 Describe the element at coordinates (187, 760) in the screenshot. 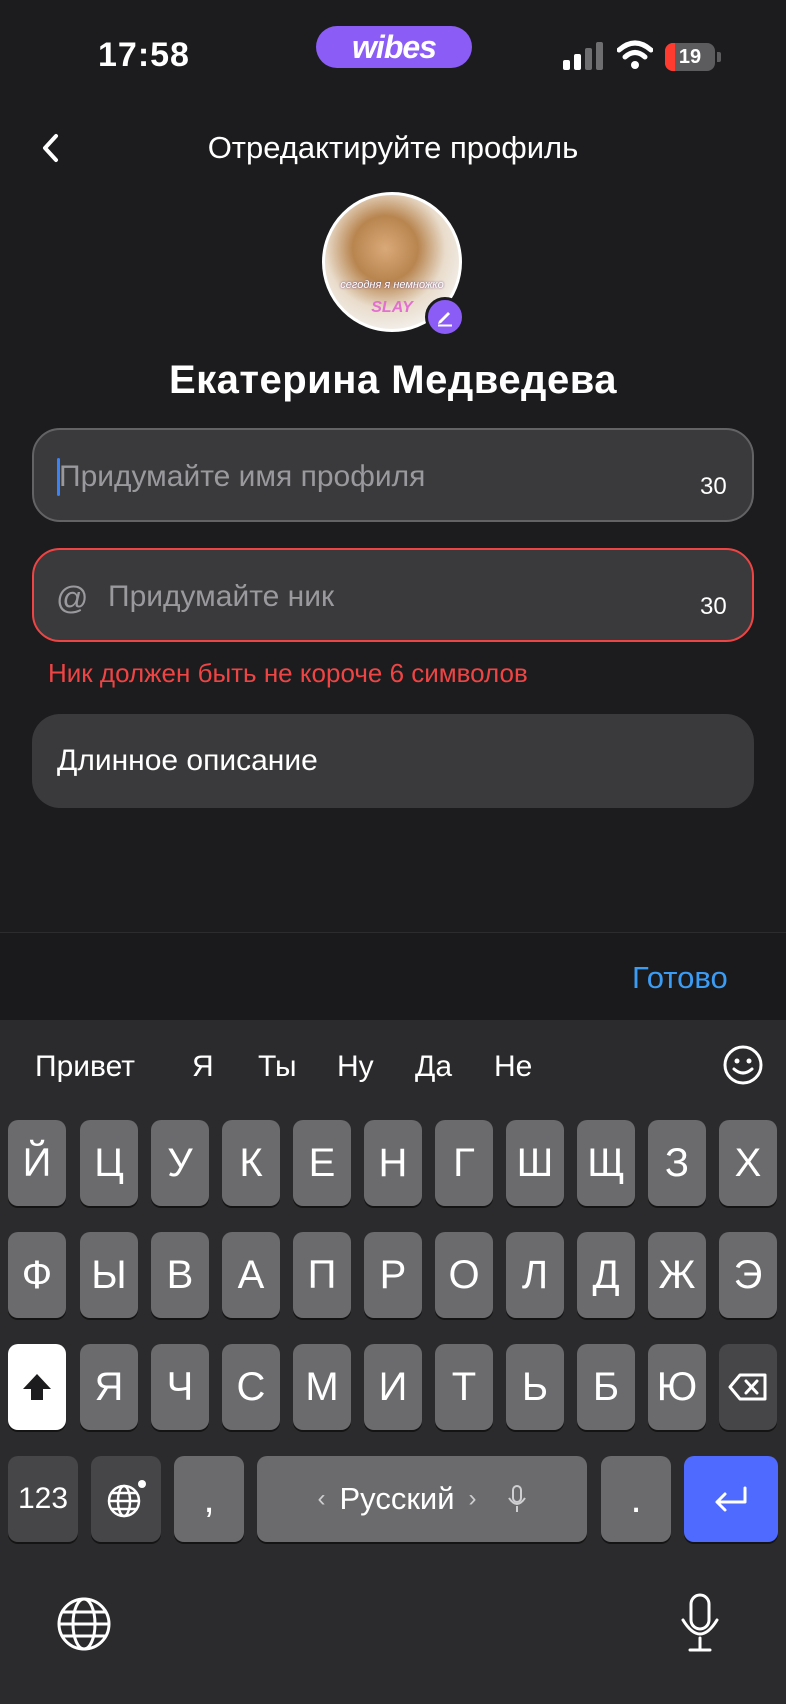

I see `description-label: Длинное описание` at that location.